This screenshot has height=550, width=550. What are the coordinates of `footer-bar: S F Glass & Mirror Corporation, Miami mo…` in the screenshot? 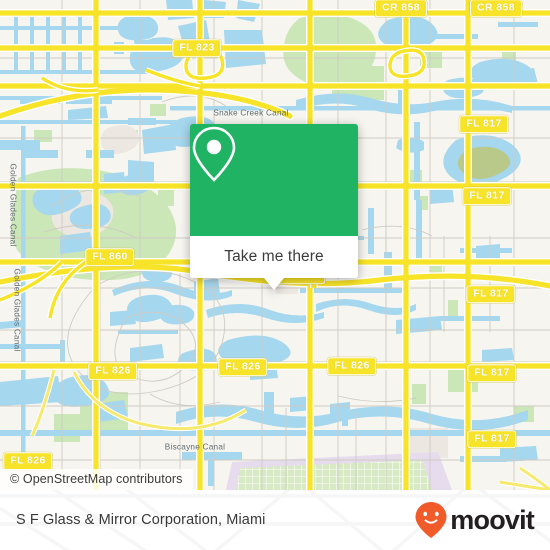 It's located at (275, 520).